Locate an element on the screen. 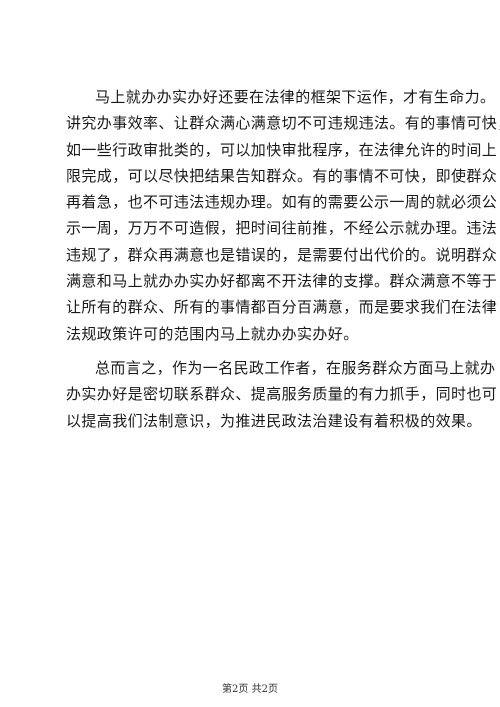 The width and height of the screenshot is (500, 707). text-line: 马上就办办实办好还要在法律的框架下运作，才有生命力。 is located at coordinates (295, 97).